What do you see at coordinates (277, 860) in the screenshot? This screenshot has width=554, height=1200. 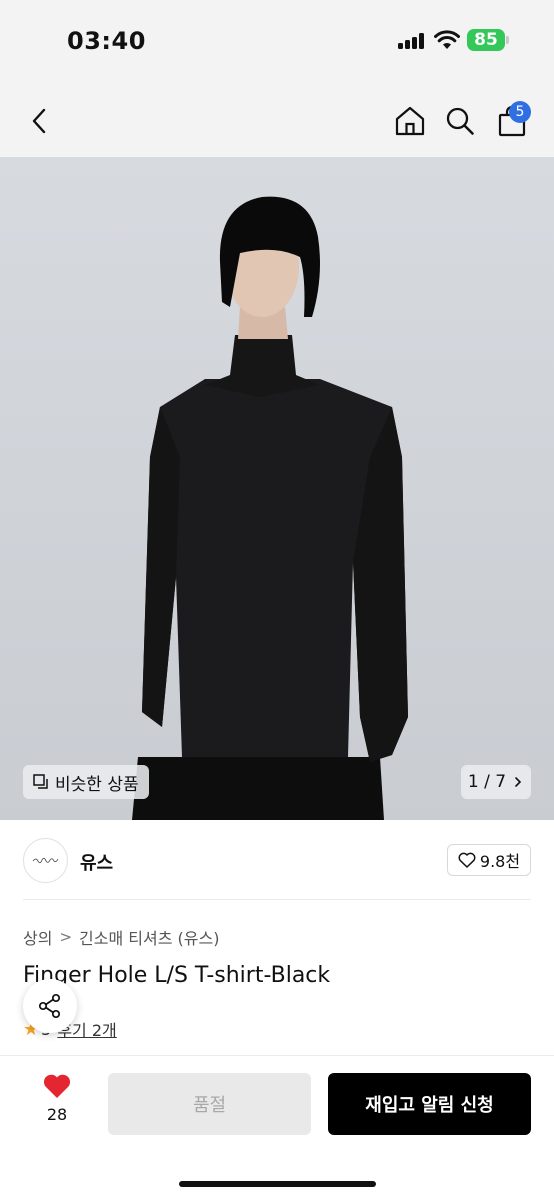 I see `brand-row: 유스 9.8천` at bounding box center [277, 860].